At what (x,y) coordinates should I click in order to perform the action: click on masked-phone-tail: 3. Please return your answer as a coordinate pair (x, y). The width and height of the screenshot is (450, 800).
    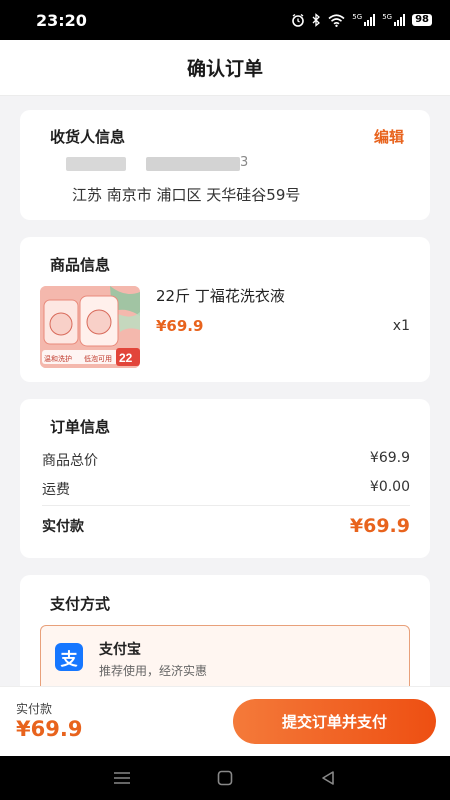
    Looking at the image, I should click on (244, 162).